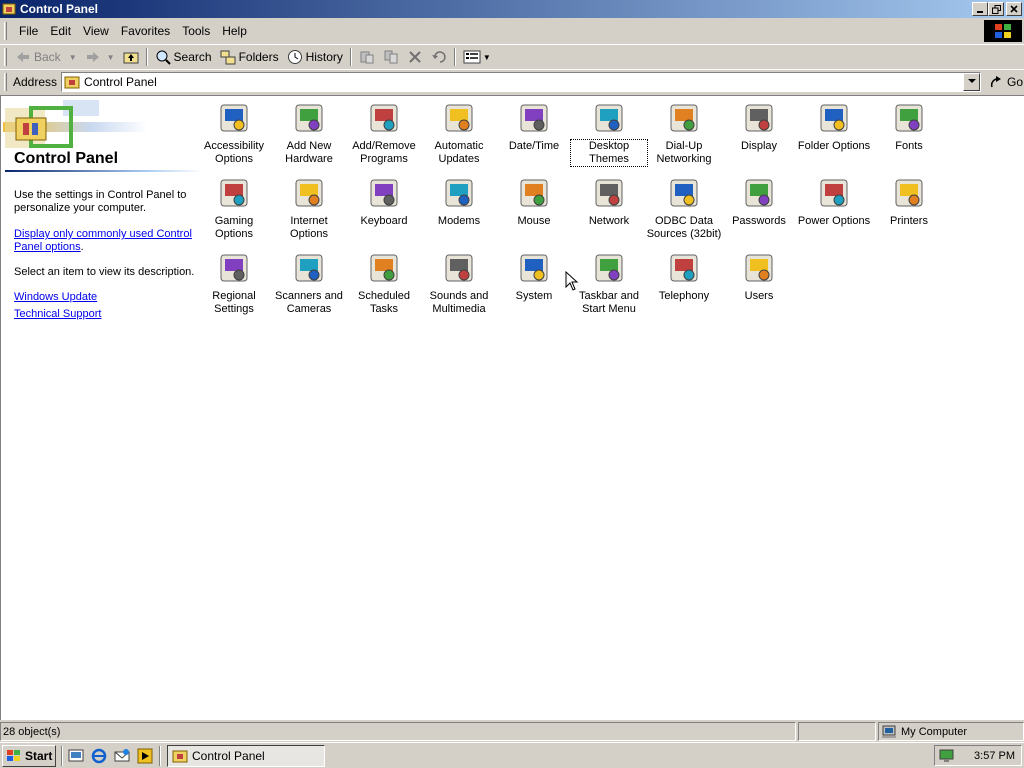 The width and height of the screenshot is (1024, 768). I want to click on quicklaunch-show-desktop, so click(76, 756).